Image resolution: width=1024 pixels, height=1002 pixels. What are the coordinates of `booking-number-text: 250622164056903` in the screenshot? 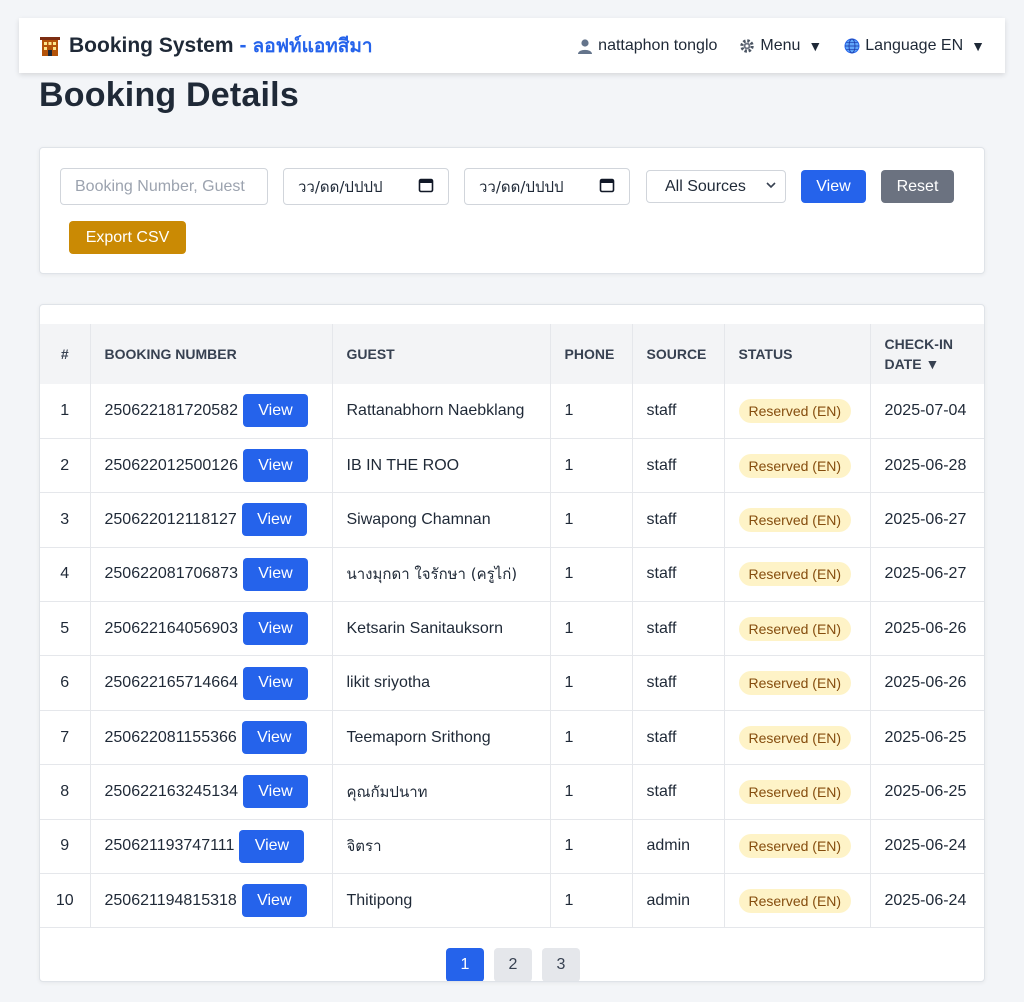 It's located at (171, 628).